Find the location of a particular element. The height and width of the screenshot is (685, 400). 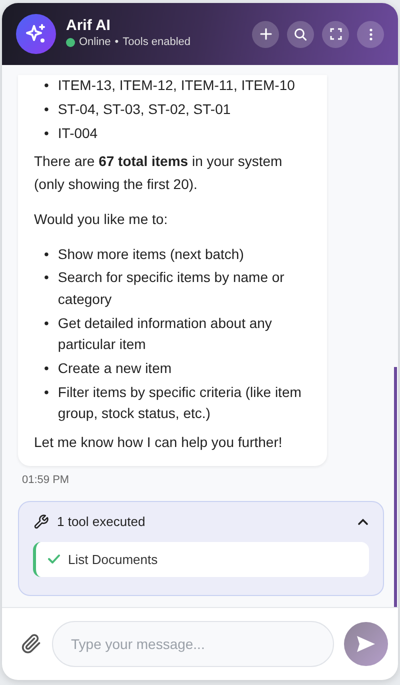

expand-icon is located at coordinates (336, 34).